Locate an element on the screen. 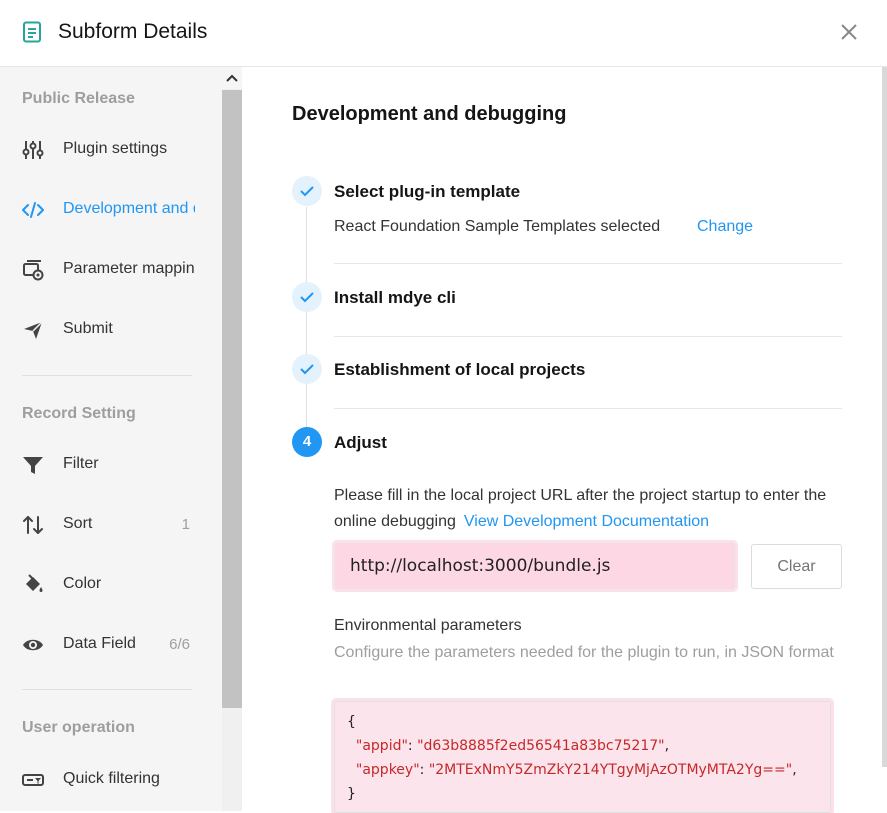 This screenshot has width=887, height=813. paint-bucket-icon is located at coordinates (34, 583).